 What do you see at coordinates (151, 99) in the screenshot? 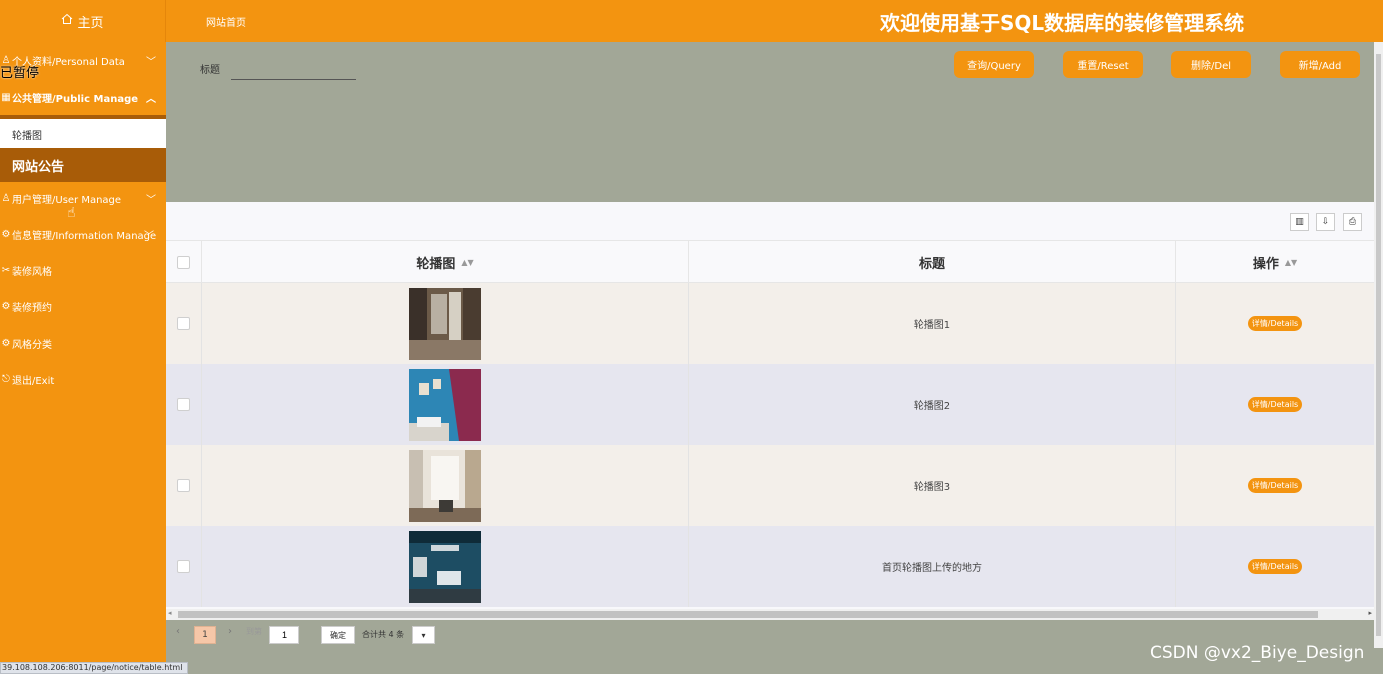
I see `chevron-up-icon: ︿` at bounding box center [151, 99].